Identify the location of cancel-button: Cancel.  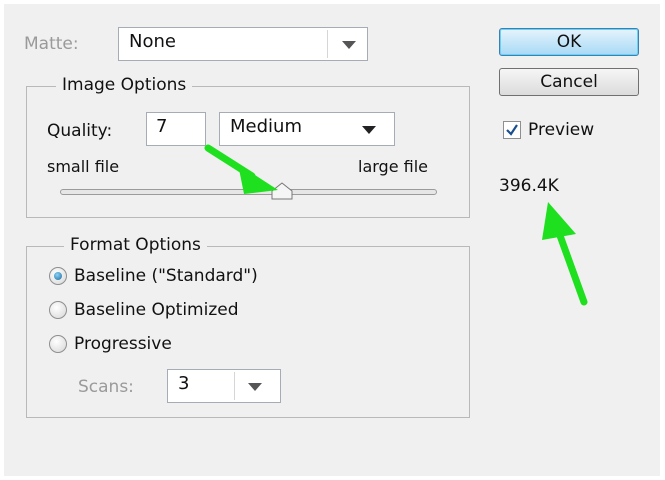
(569, 82).